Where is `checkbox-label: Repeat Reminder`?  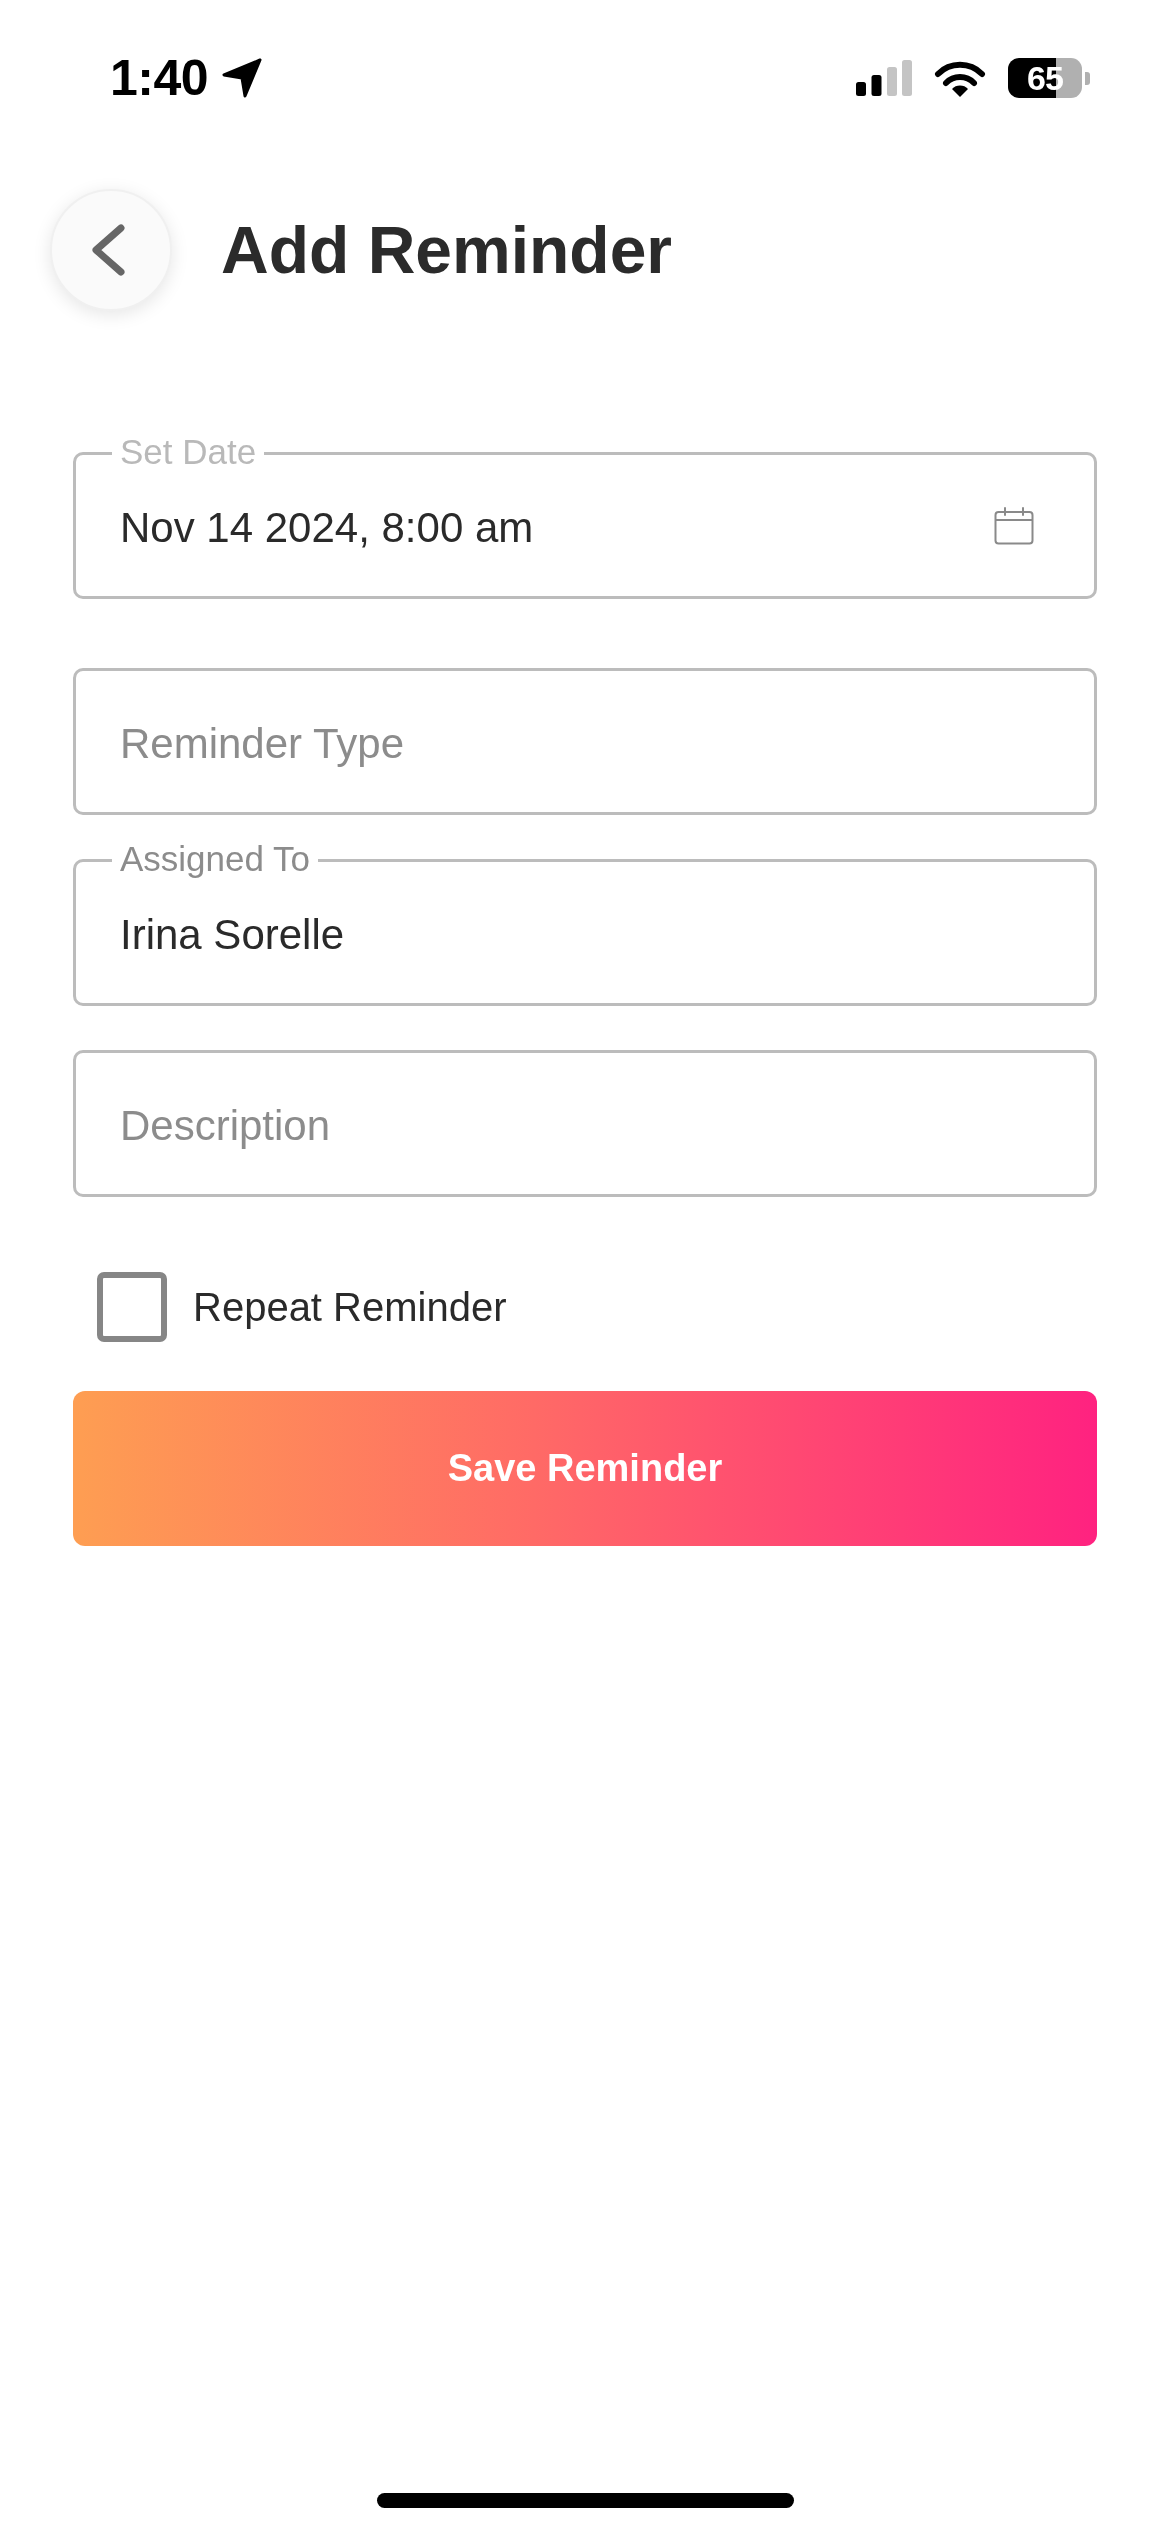 checkbox-label: Repeat Reminder is located at coordinates (350, 1307).